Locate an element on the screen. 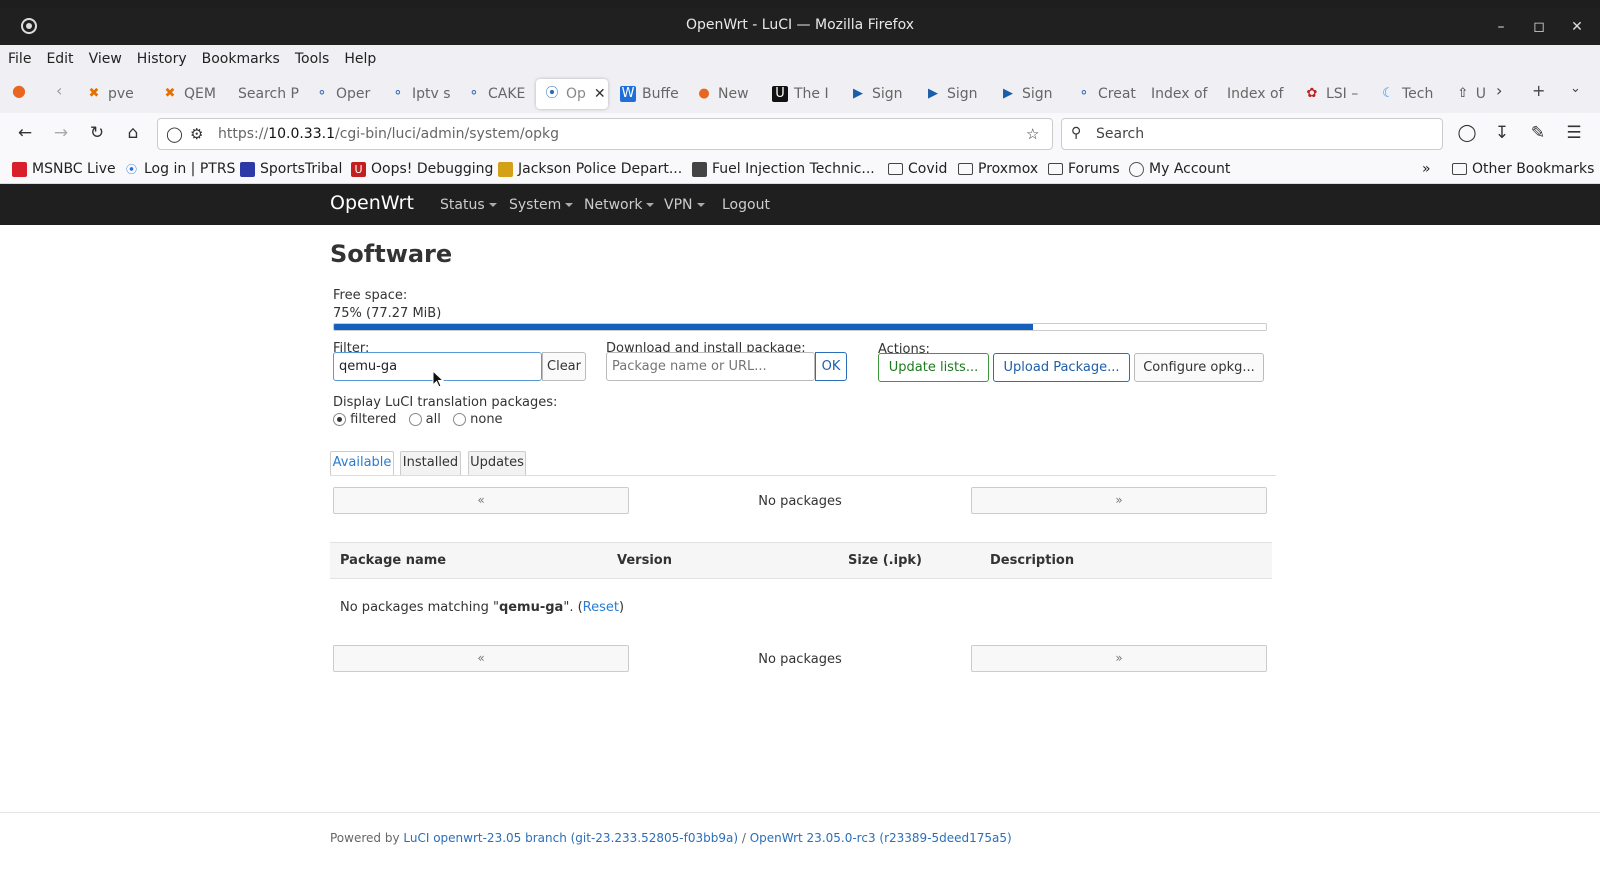 The height and width of the screenshot is (882, 1600). col-size: Size (.ipk) is located at coordinates (885, 560).